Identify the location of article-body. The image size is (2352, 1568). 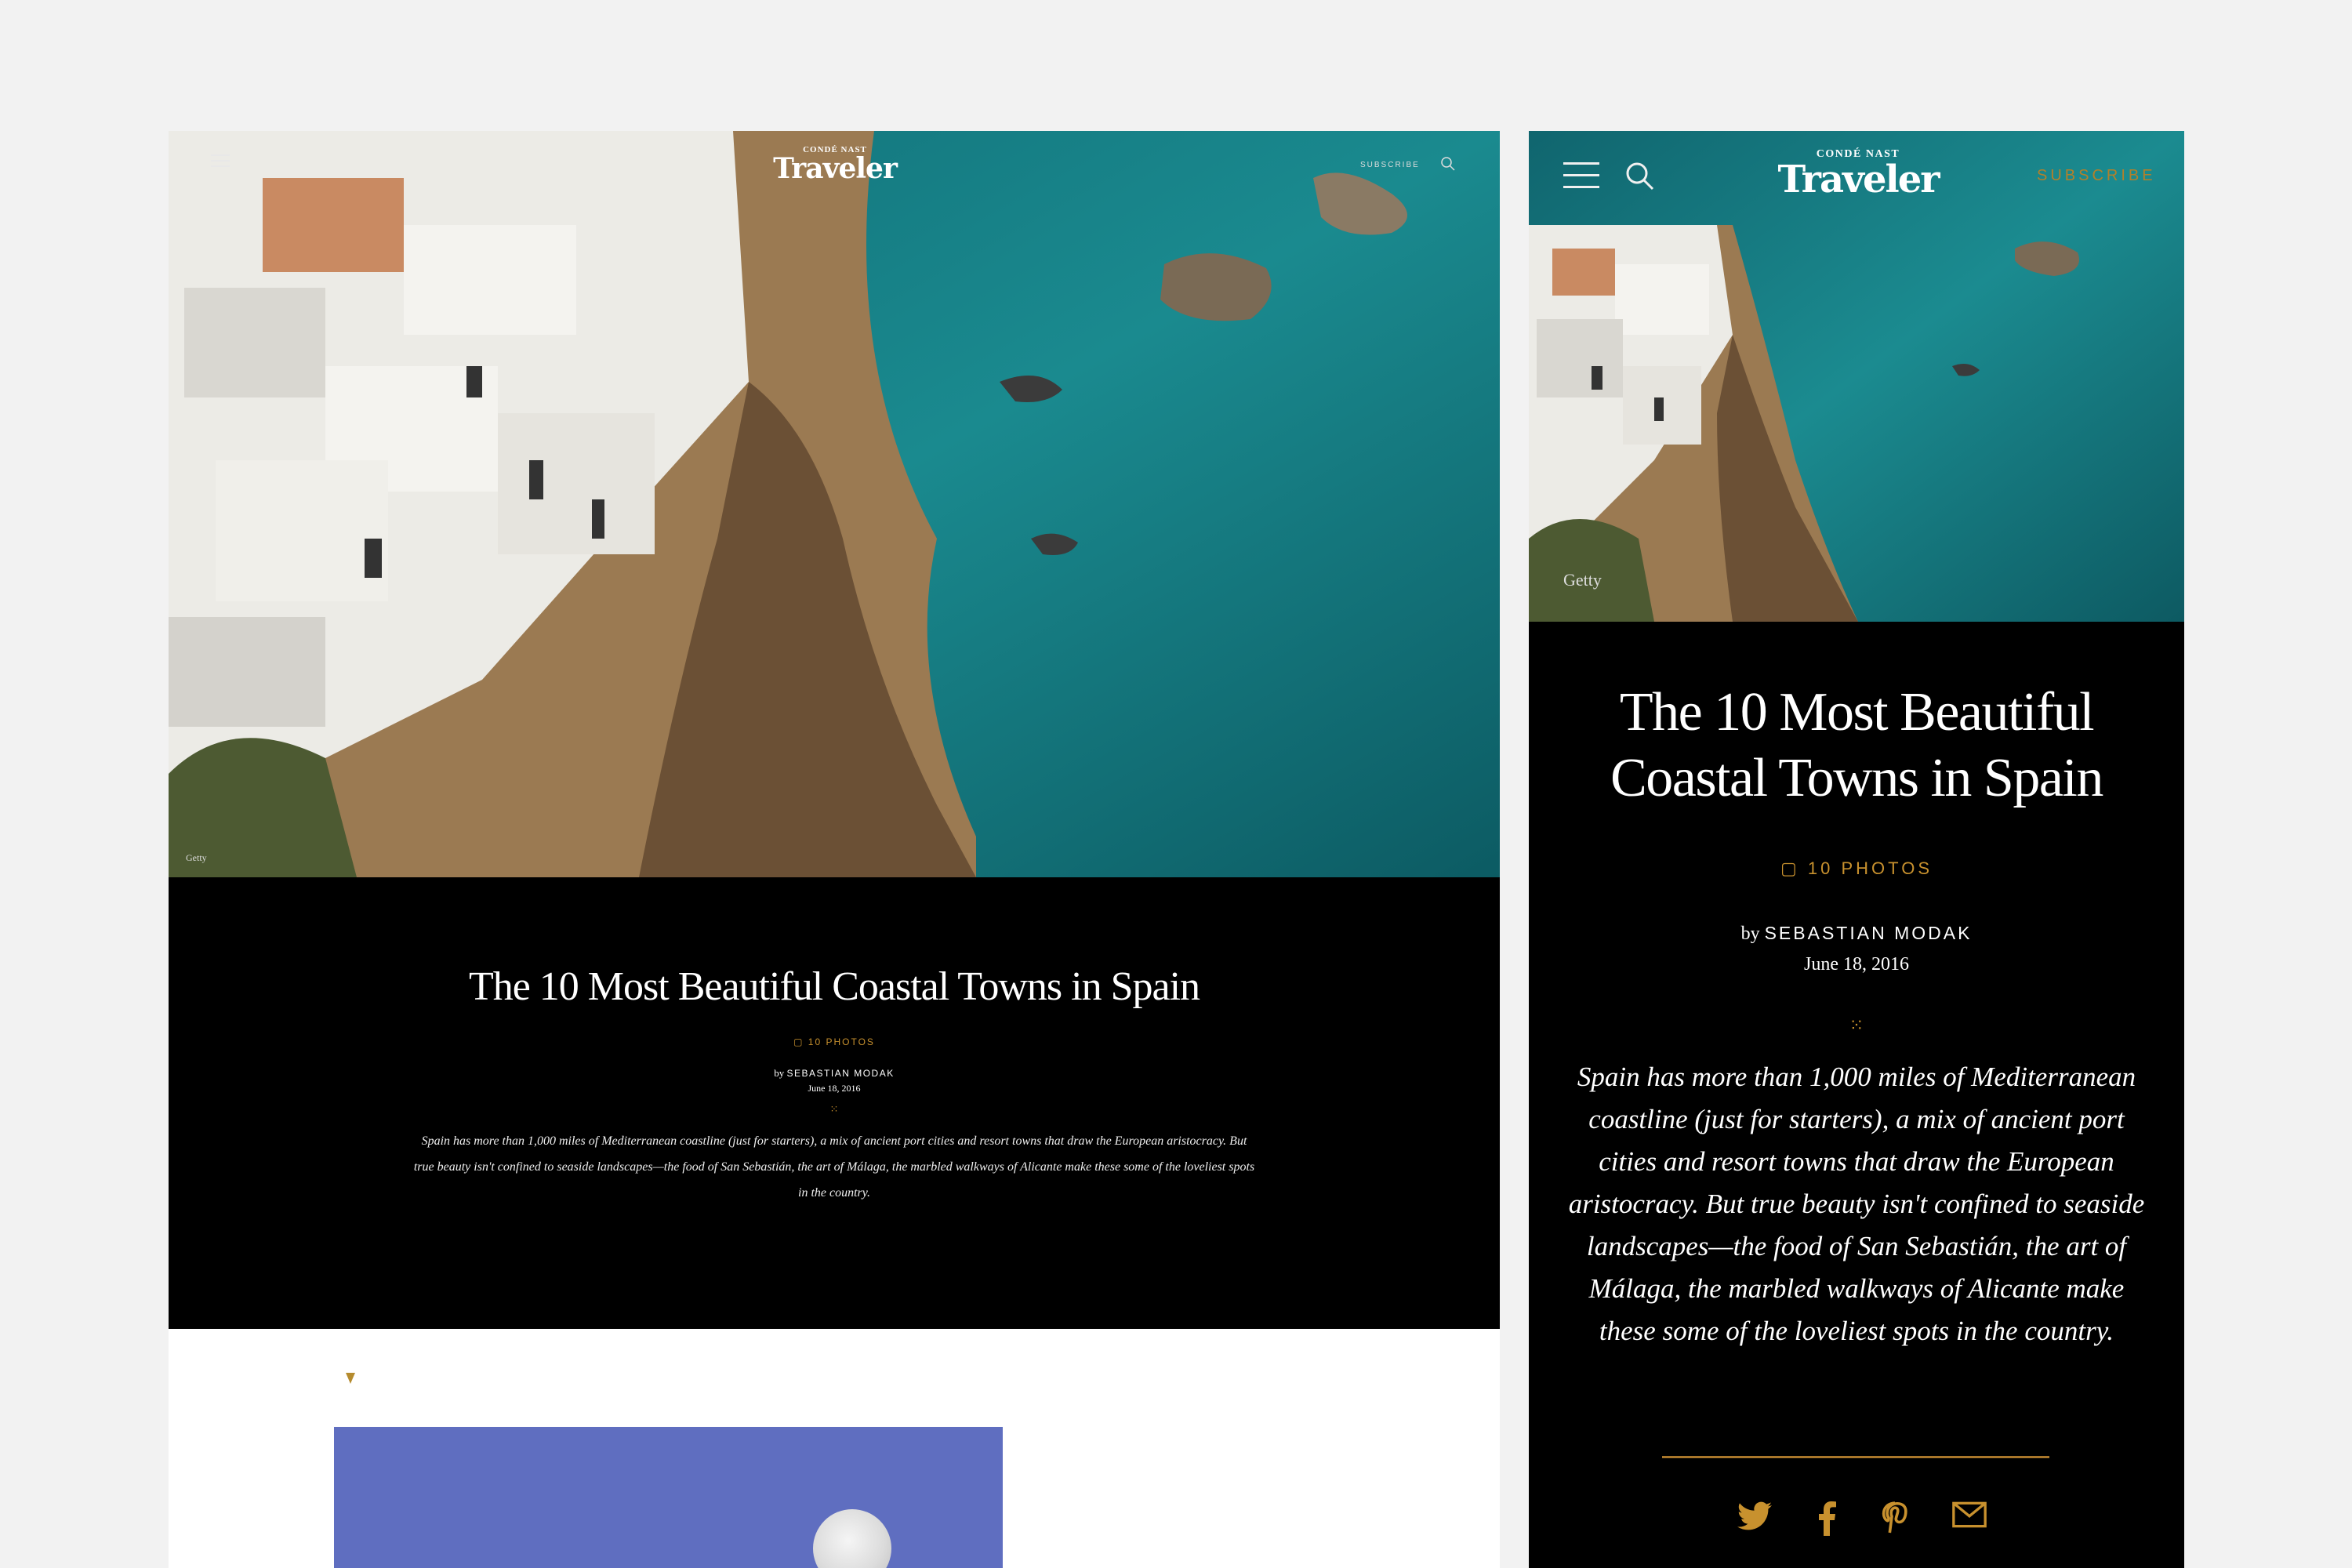
(834, 1448).